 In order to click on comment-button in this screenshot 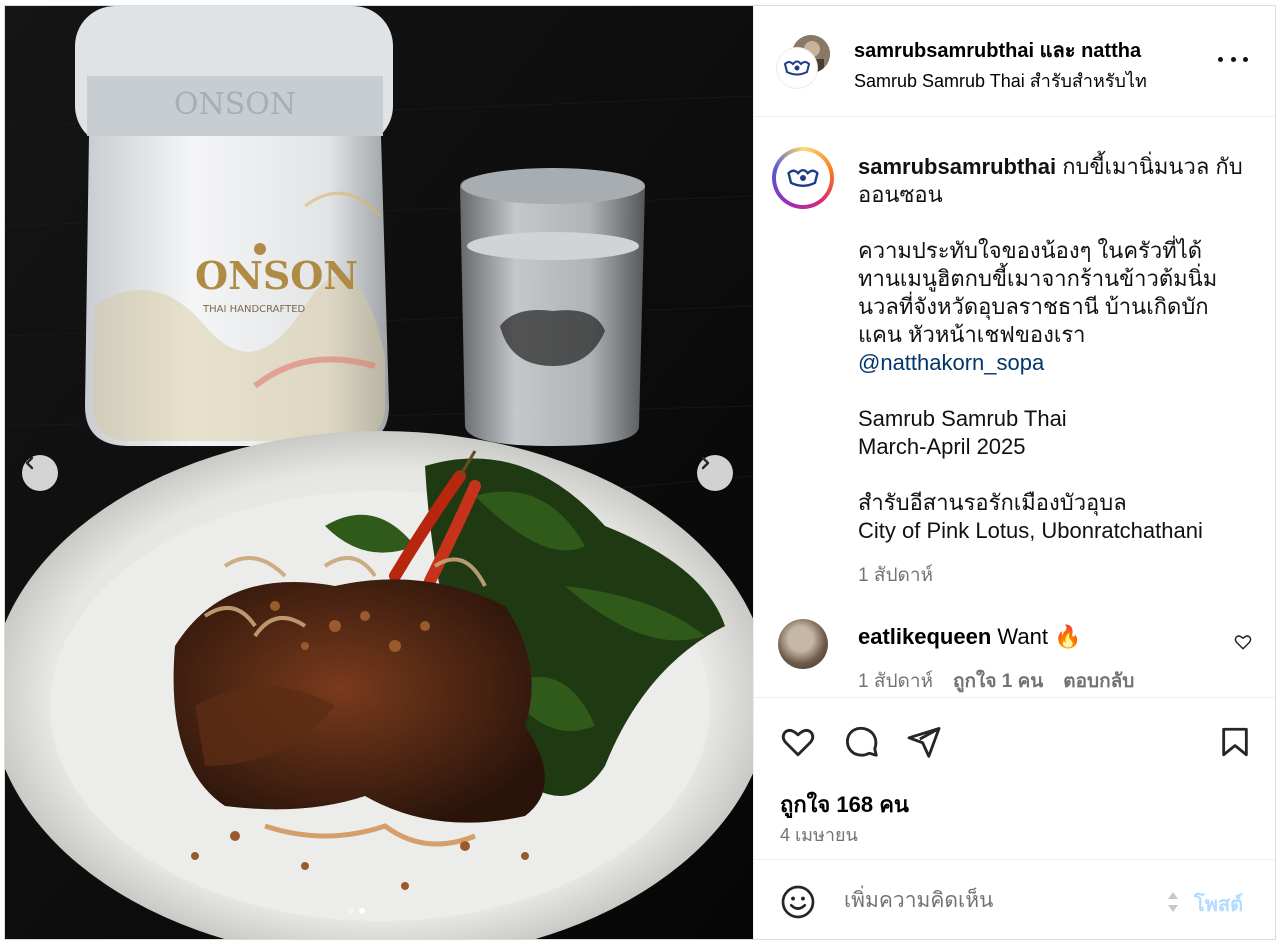, I will do `click(862, 744)`.